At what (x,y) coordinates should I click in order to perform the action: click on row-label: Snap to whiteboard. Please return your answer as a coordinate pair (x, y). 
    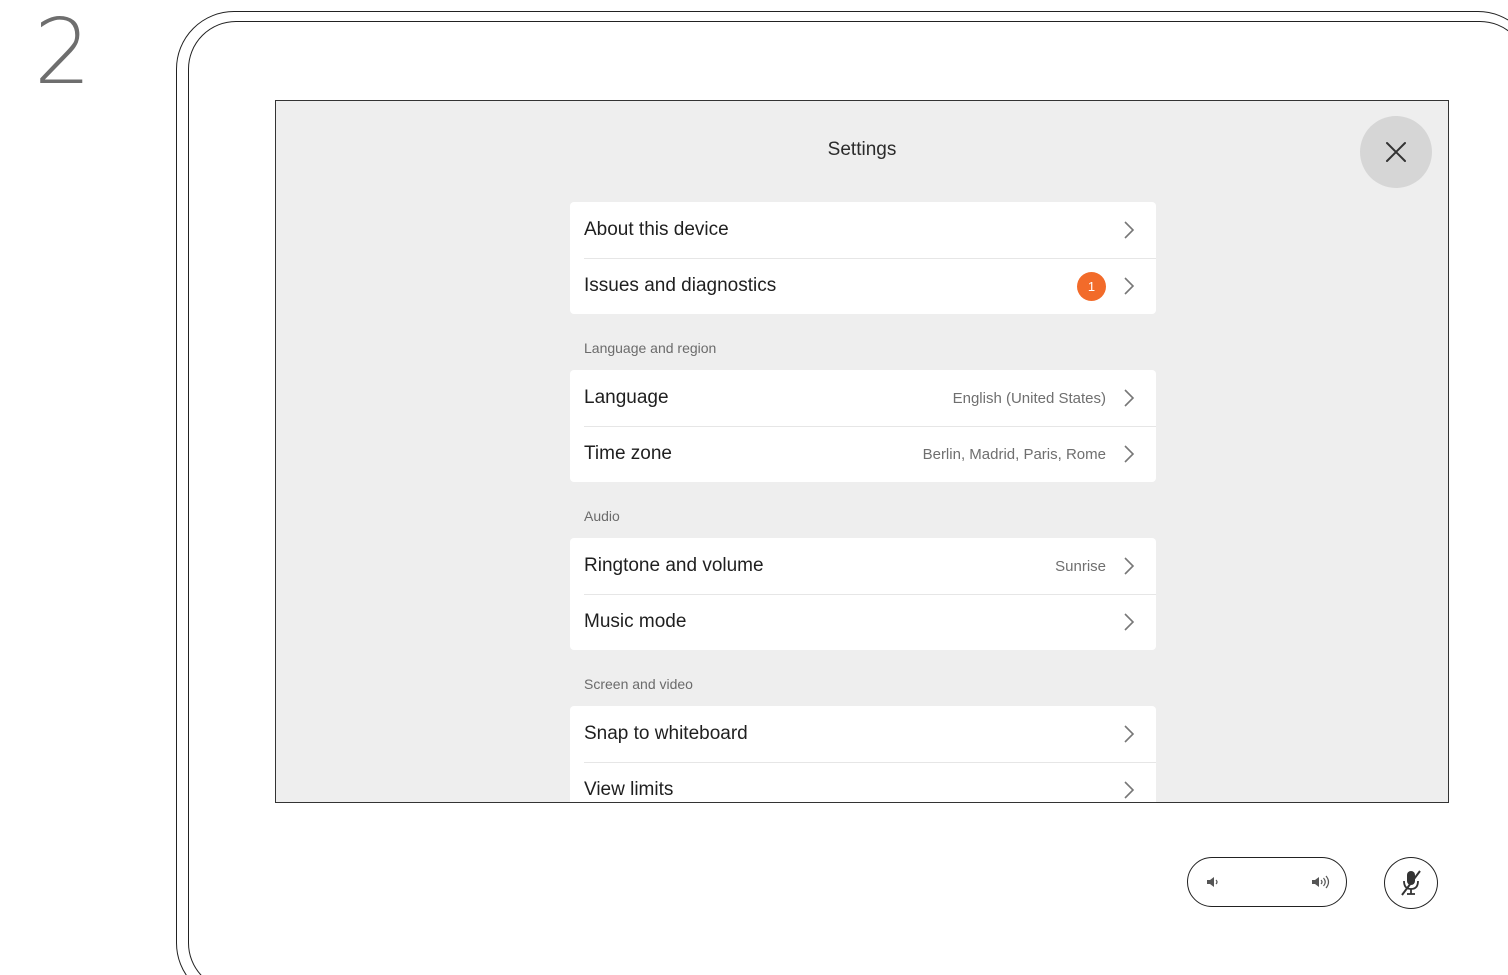
    Looking at the image, I should click on (666, 733).